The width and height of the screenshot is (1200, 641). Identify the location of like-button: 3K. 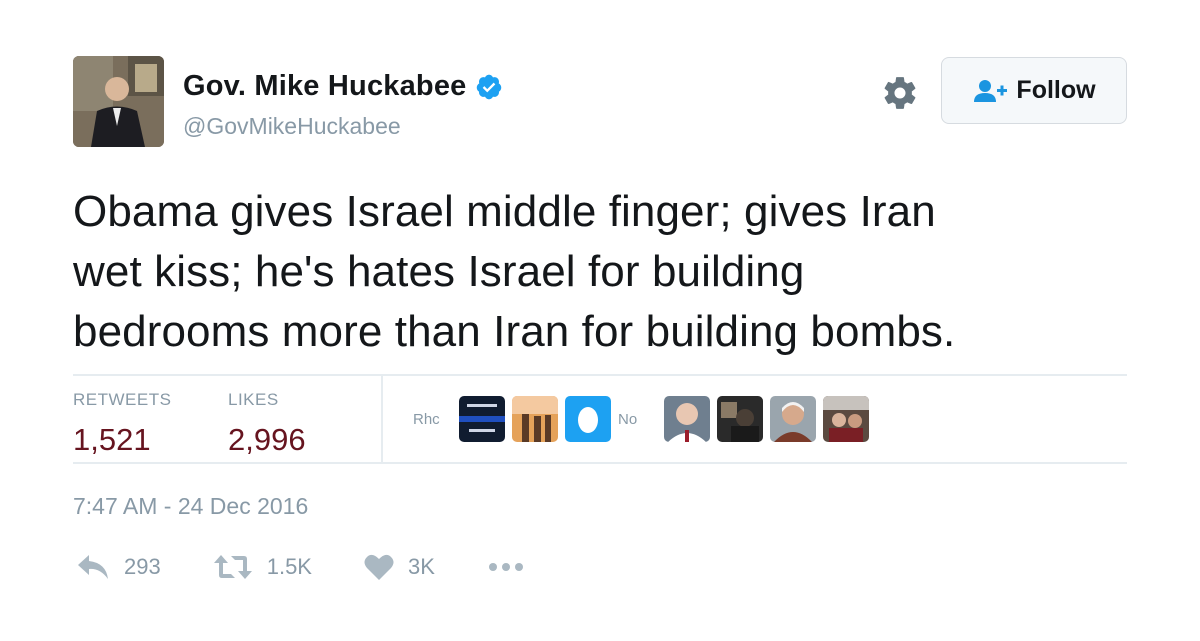
(399, 567).